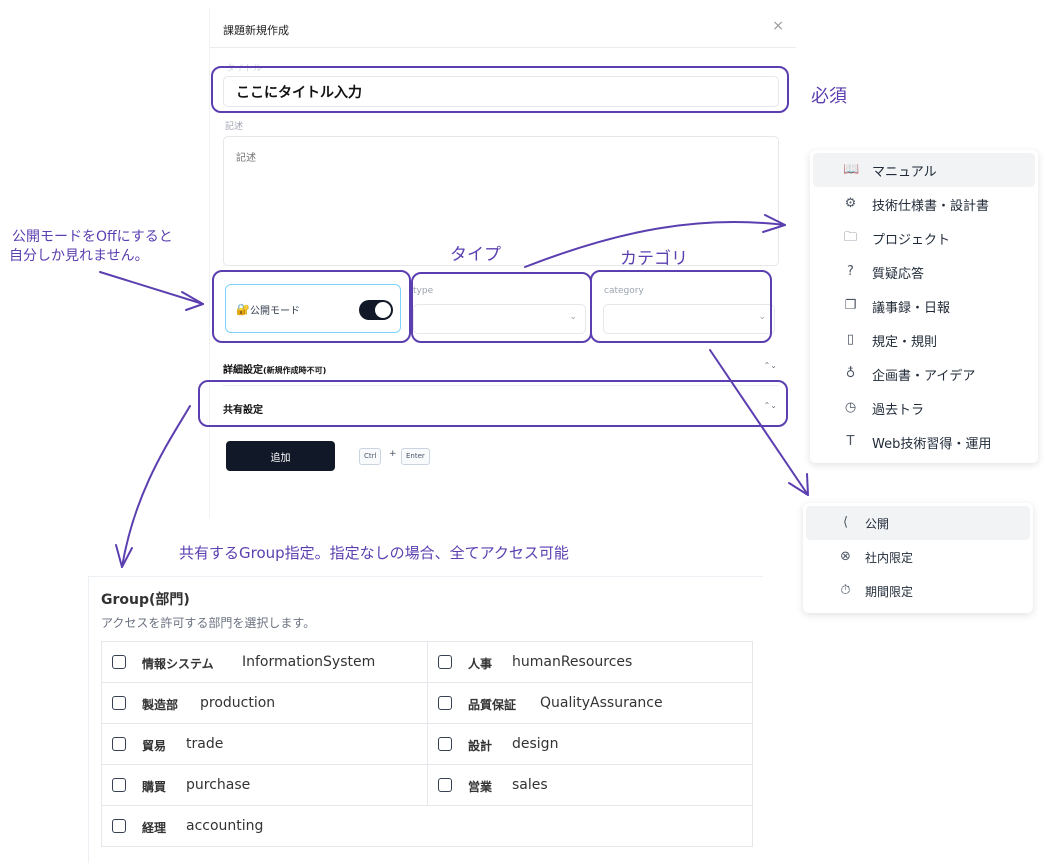 Image resolution: width=1054 pixels, height=863 pixels. What do you see at coordinates (530, 785) in the screenshot?
I see `group-name-en: sales` at bounding box center [530, 785].